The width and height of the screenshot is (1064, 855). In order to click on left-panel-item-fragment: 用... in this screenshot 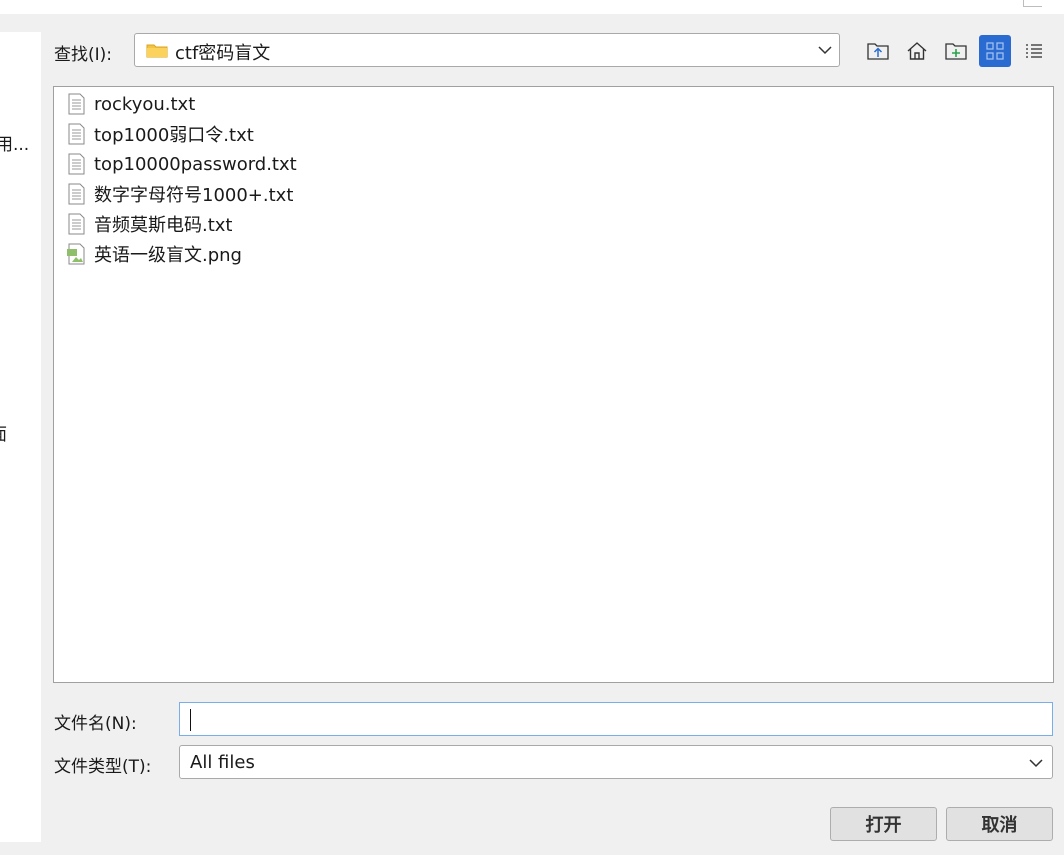, I will do `click(14, 142)`.